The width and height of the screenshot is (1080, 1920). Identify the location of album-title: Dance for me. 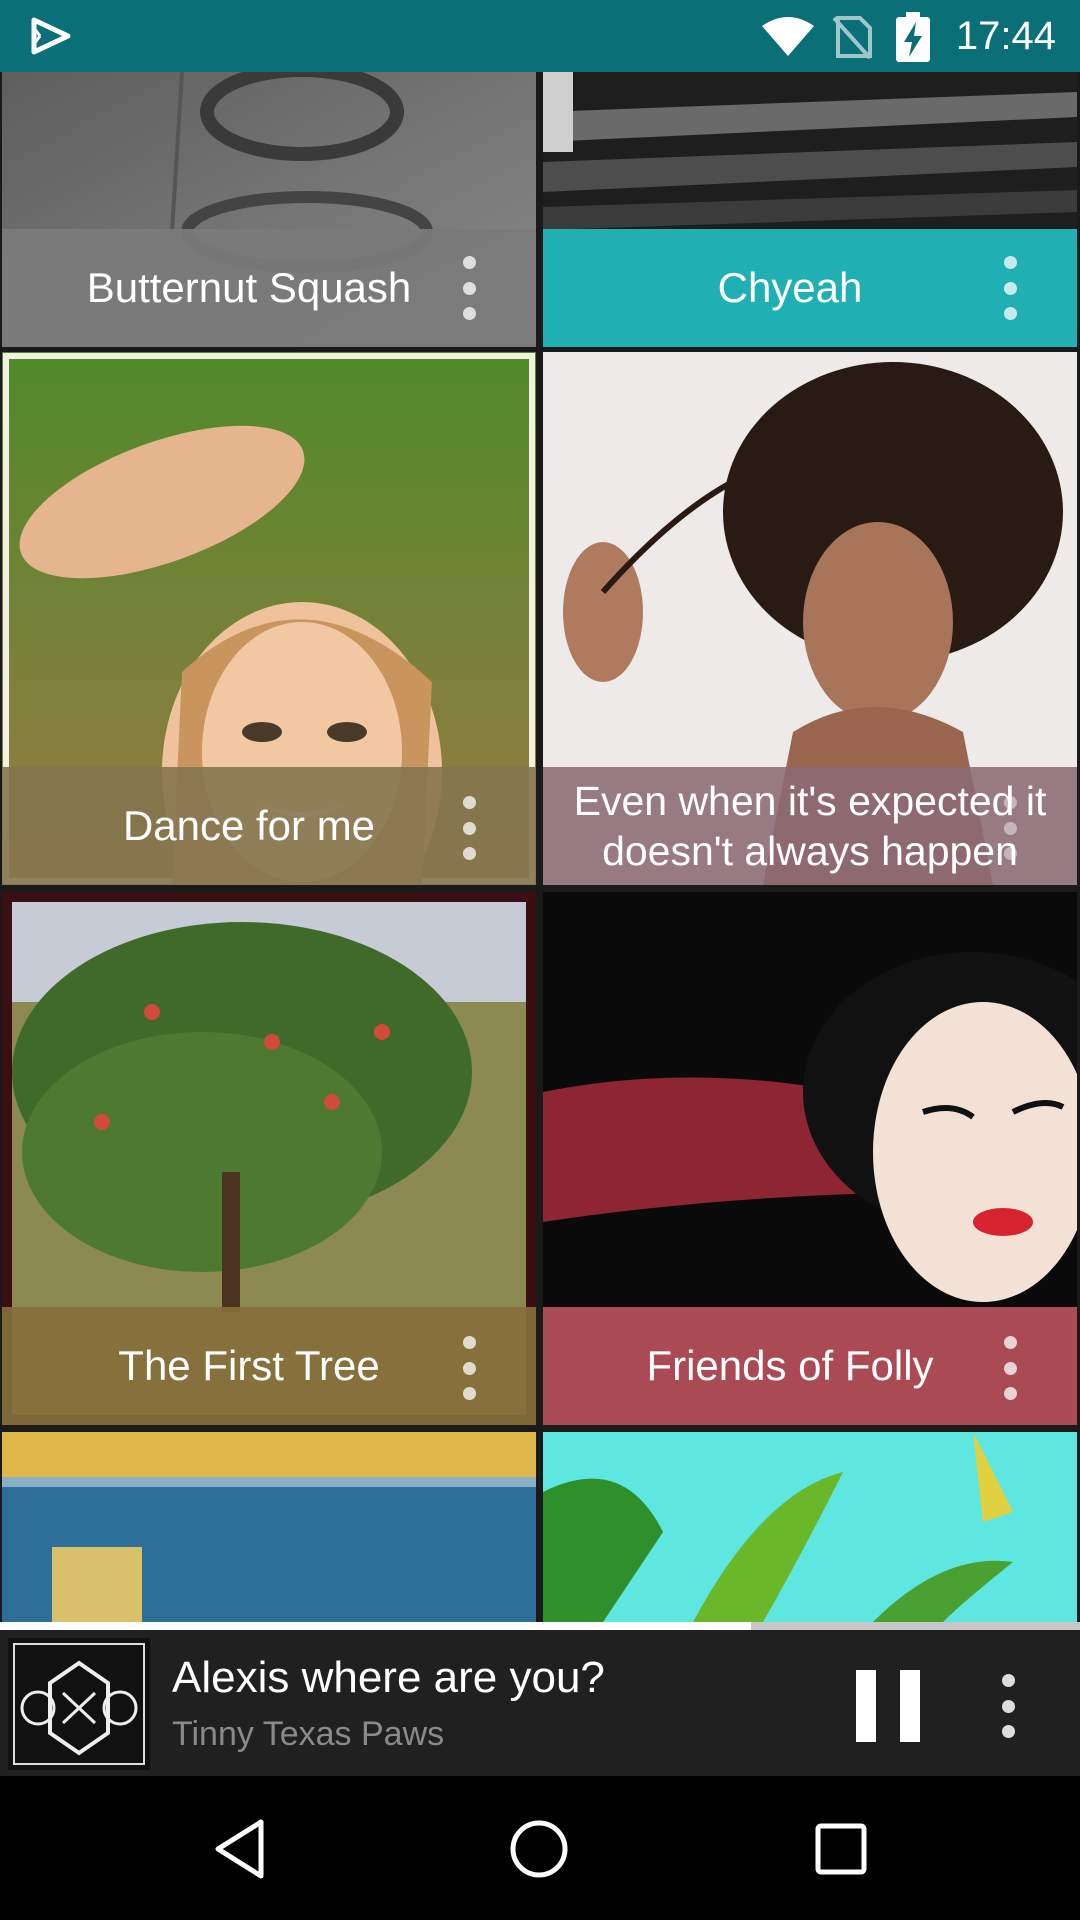
(249, 825).